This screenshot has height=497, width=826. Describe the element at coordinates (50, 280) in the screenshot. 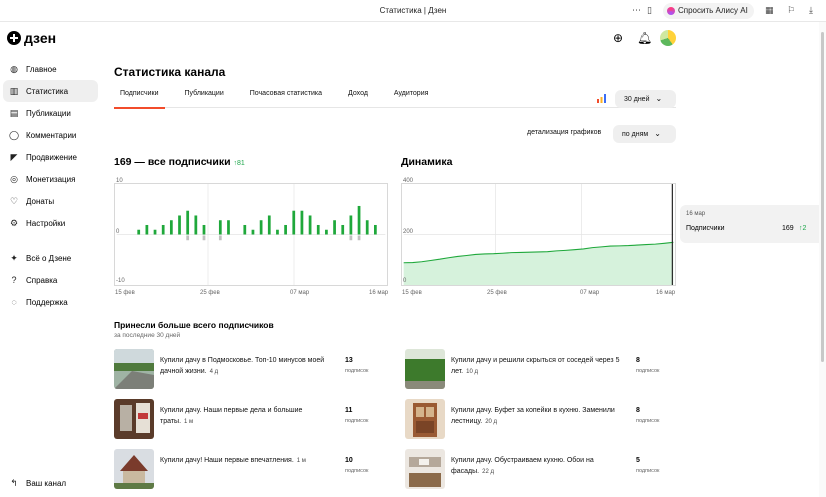

I see `sidebar-item-help: ? Справка` at that location.